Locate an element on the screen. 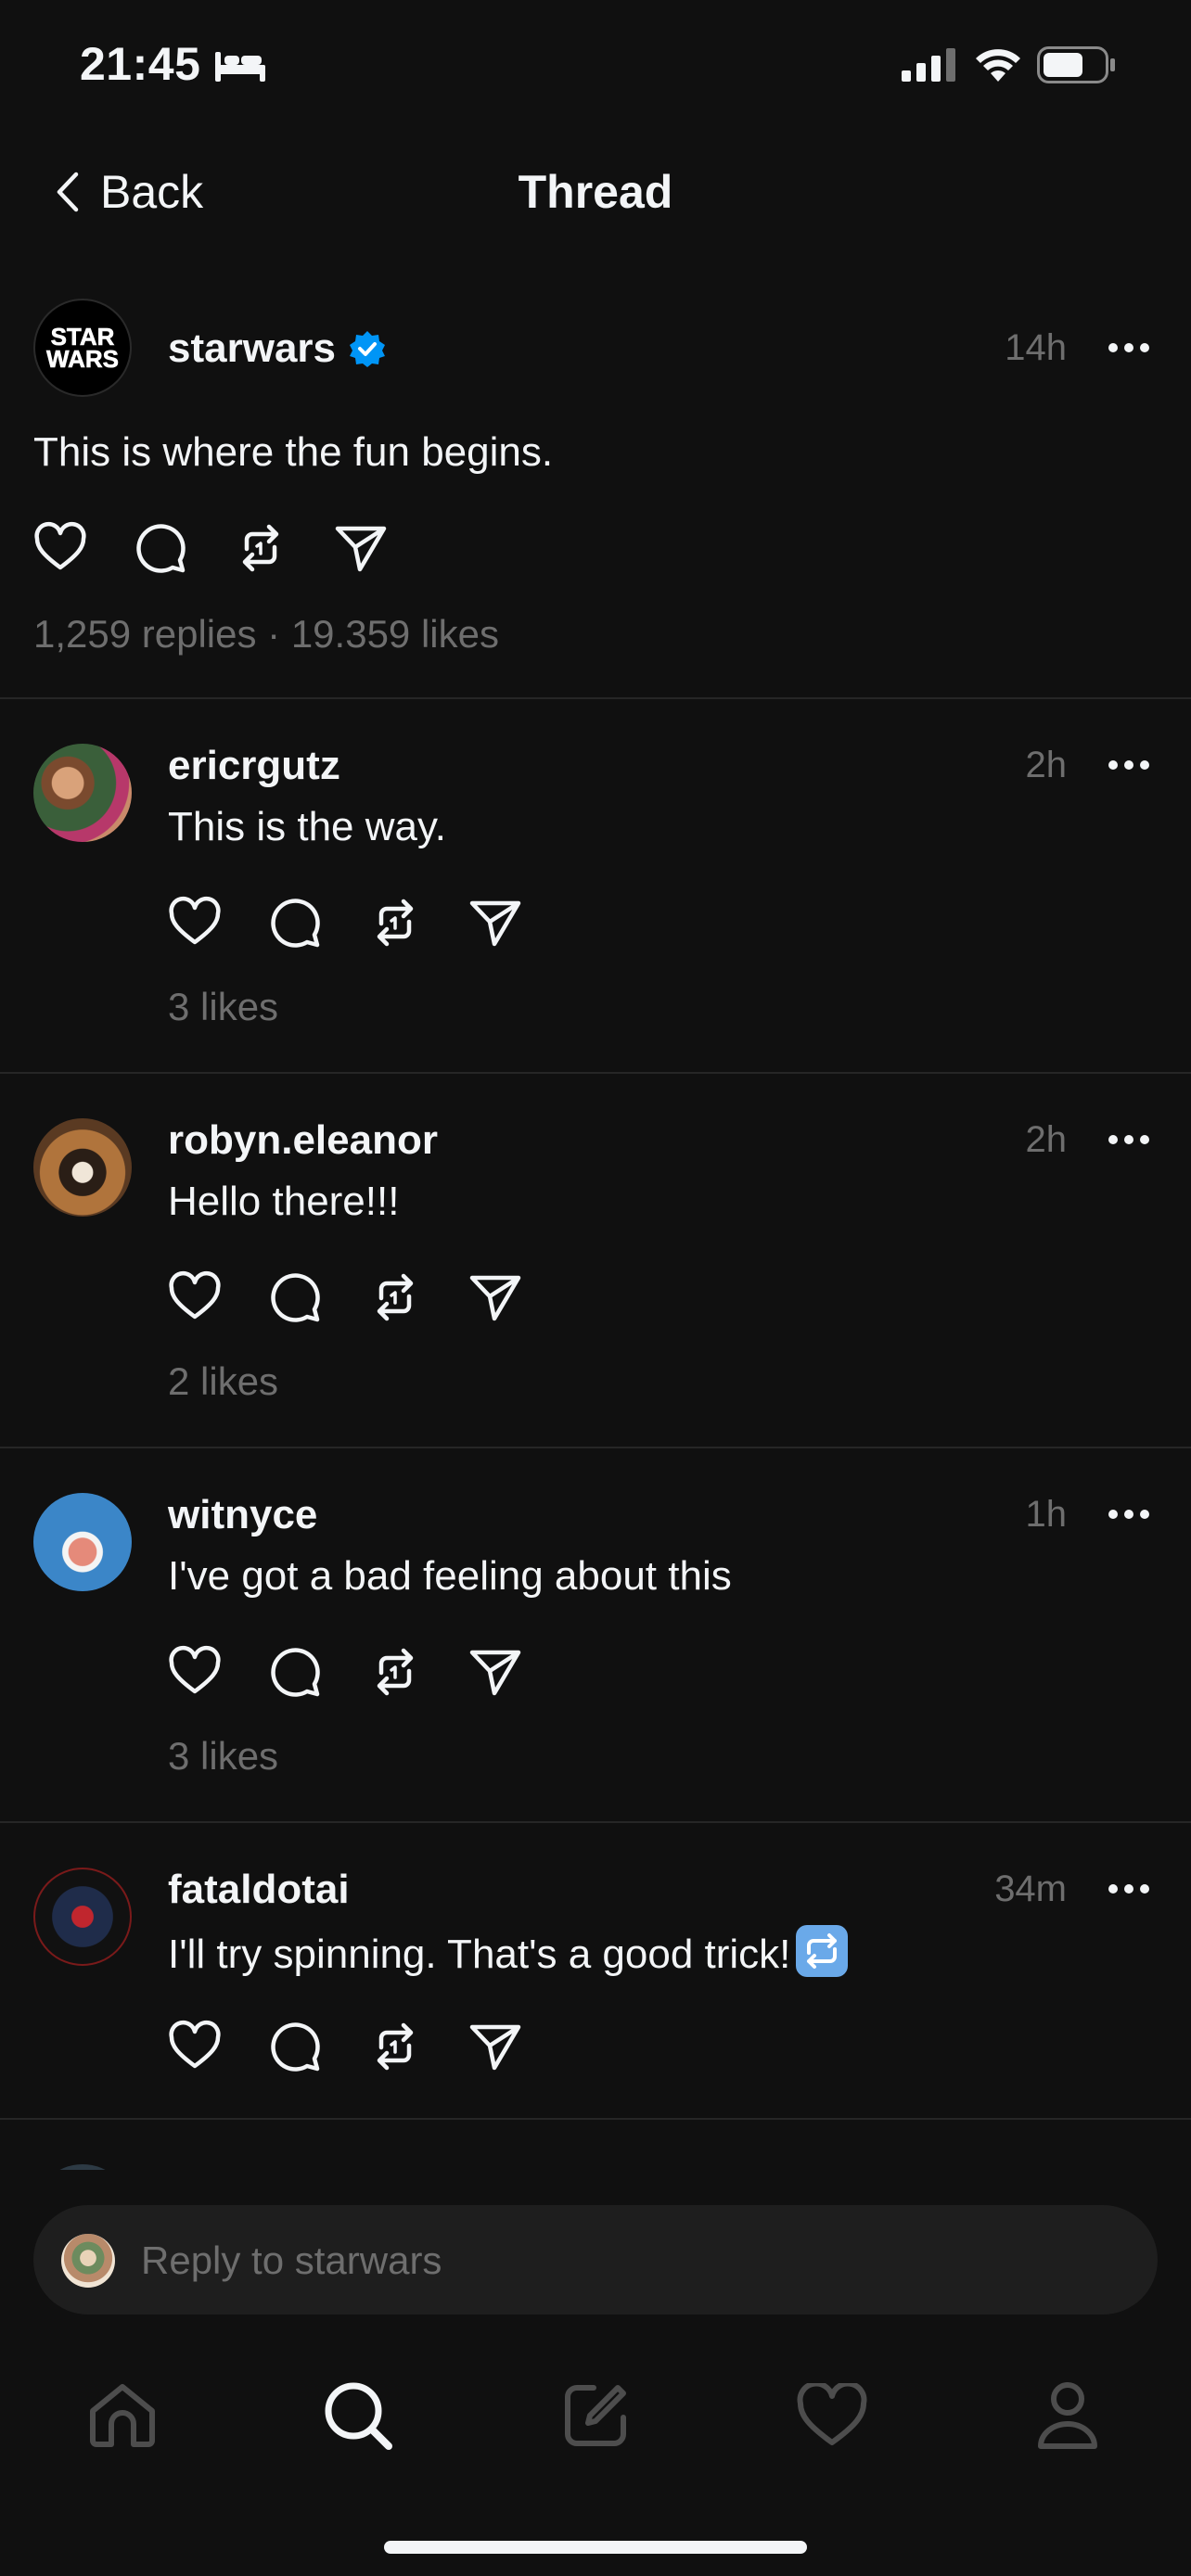 This screenshot has height=2576, width=1191. compose-icon is located at coordinates (595, 2415).